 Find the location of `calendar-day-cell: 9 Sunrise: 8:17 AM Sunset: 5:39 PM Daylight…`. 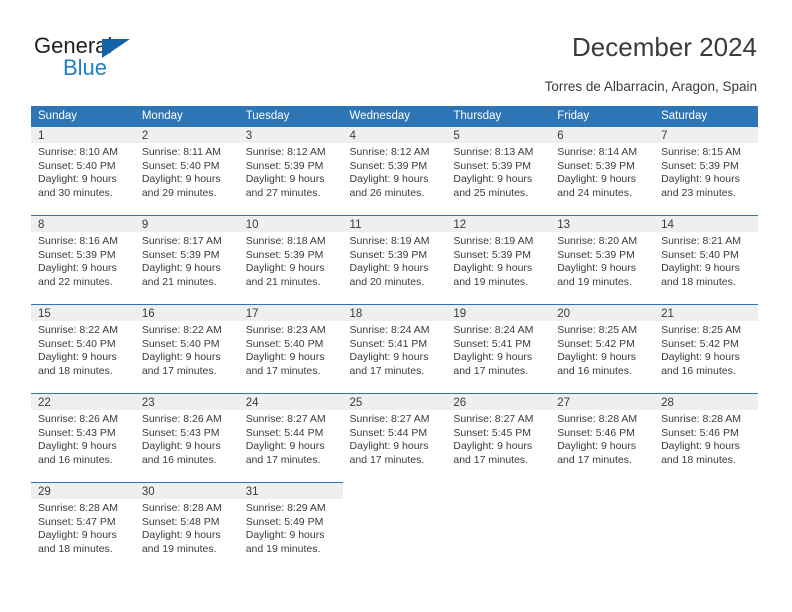

calendar-day-cell: 9 Sunrise: 8:17 AM Sunset: 5:39 PM Daylight… is located at coordinates (186, 259).